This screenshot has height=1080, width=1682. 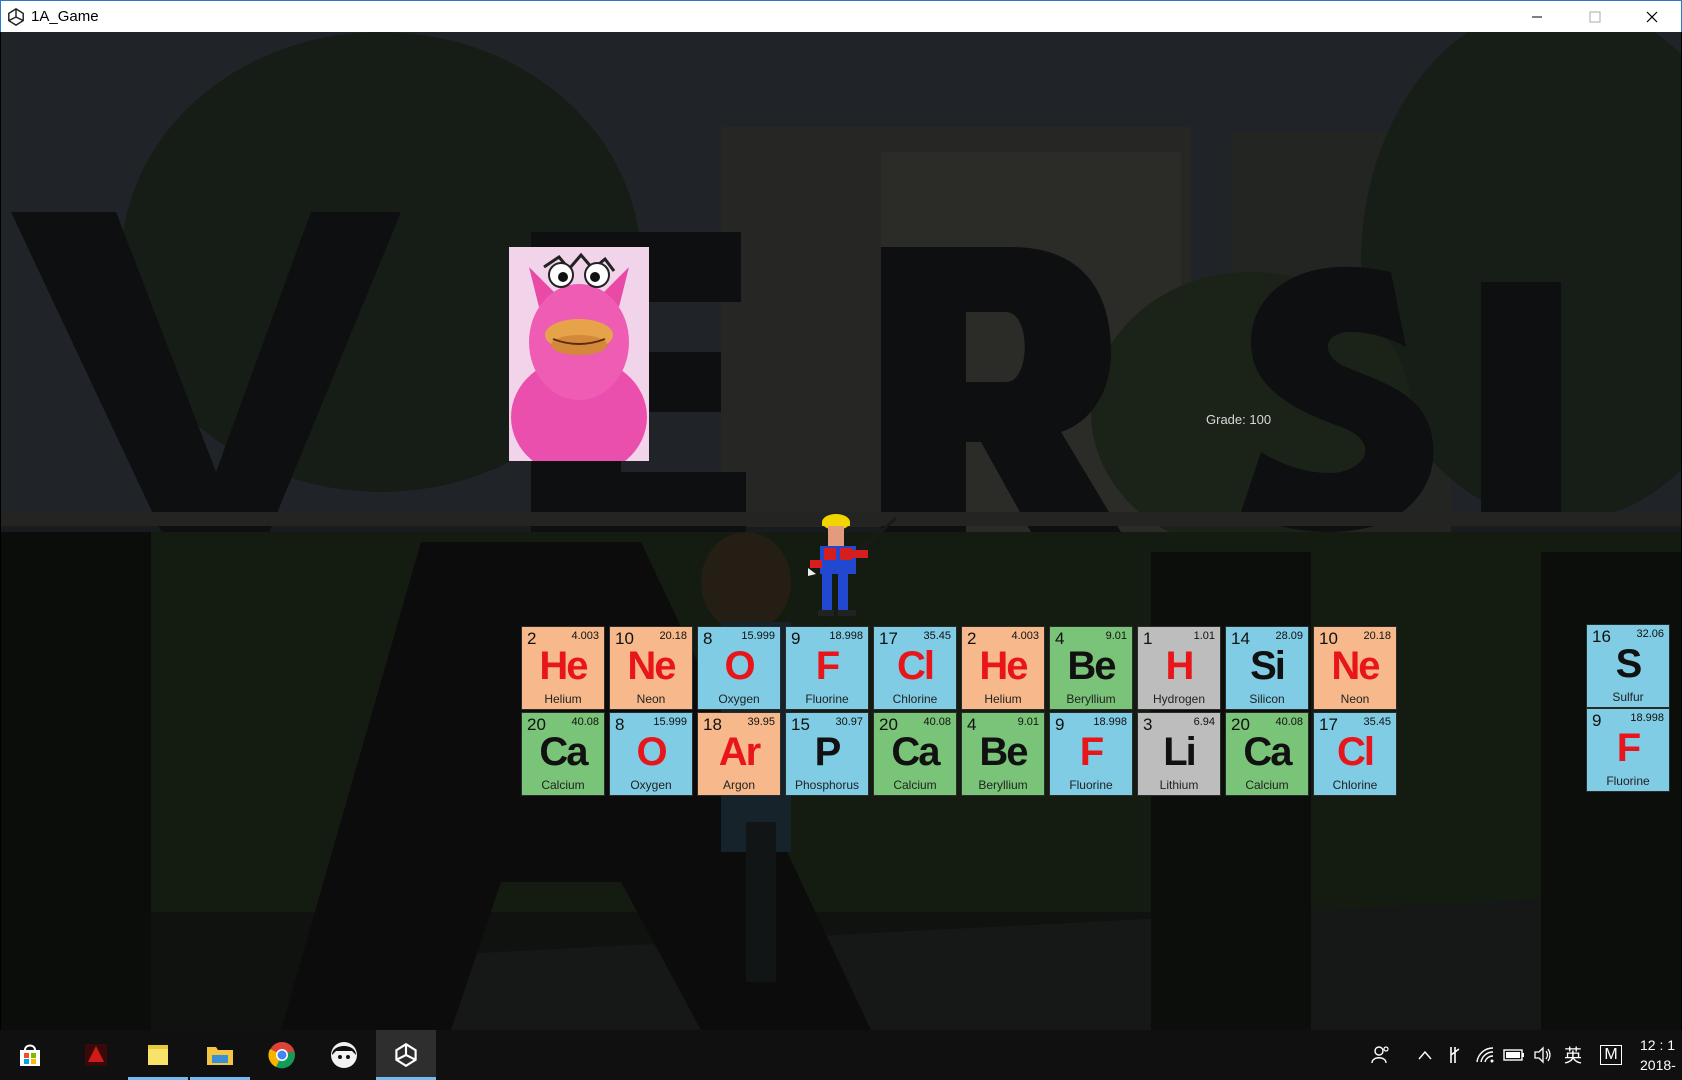 What do you see at coordinates (849, 722) in the screenshot?
I see `atomic-mass: 30.97` at bounding box center [849, 722].